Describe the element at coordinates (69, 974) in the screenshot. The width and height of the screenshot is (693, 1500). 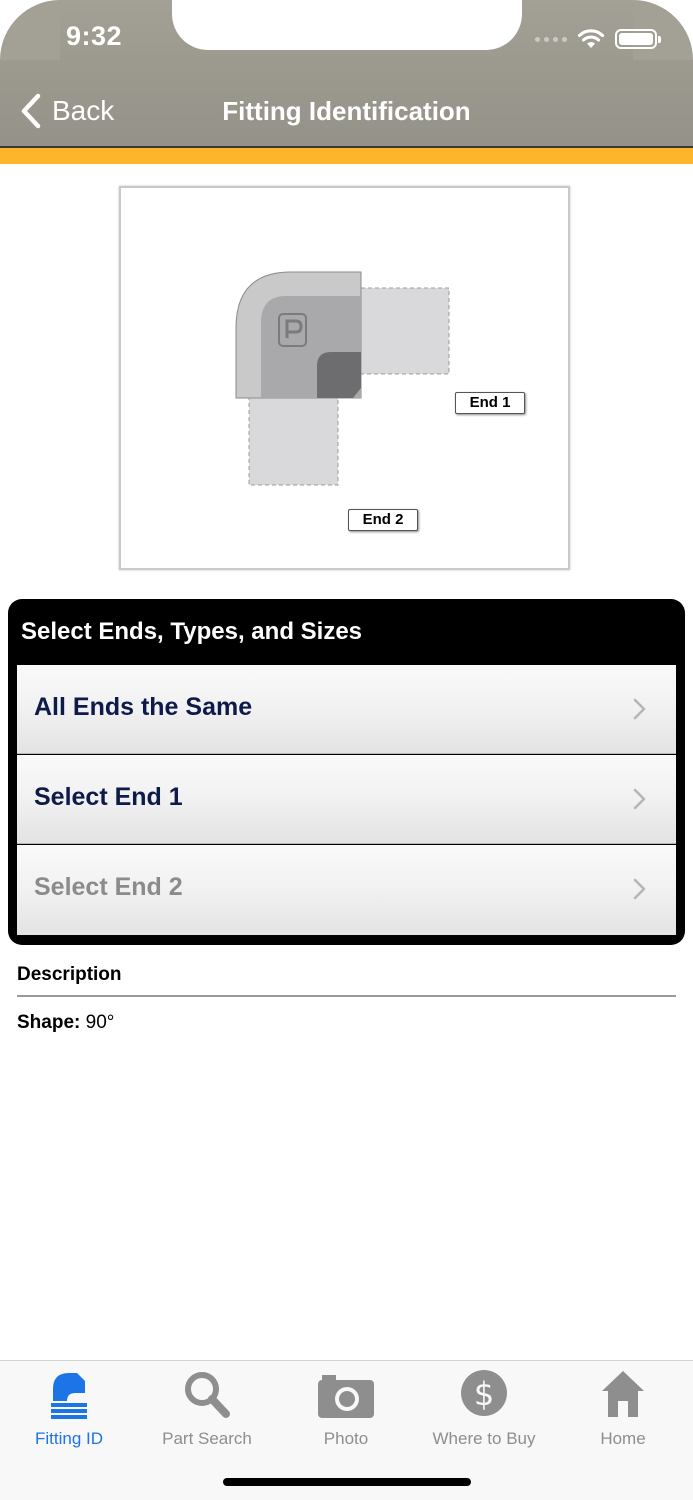
I see `description-heading: Description` at that location.